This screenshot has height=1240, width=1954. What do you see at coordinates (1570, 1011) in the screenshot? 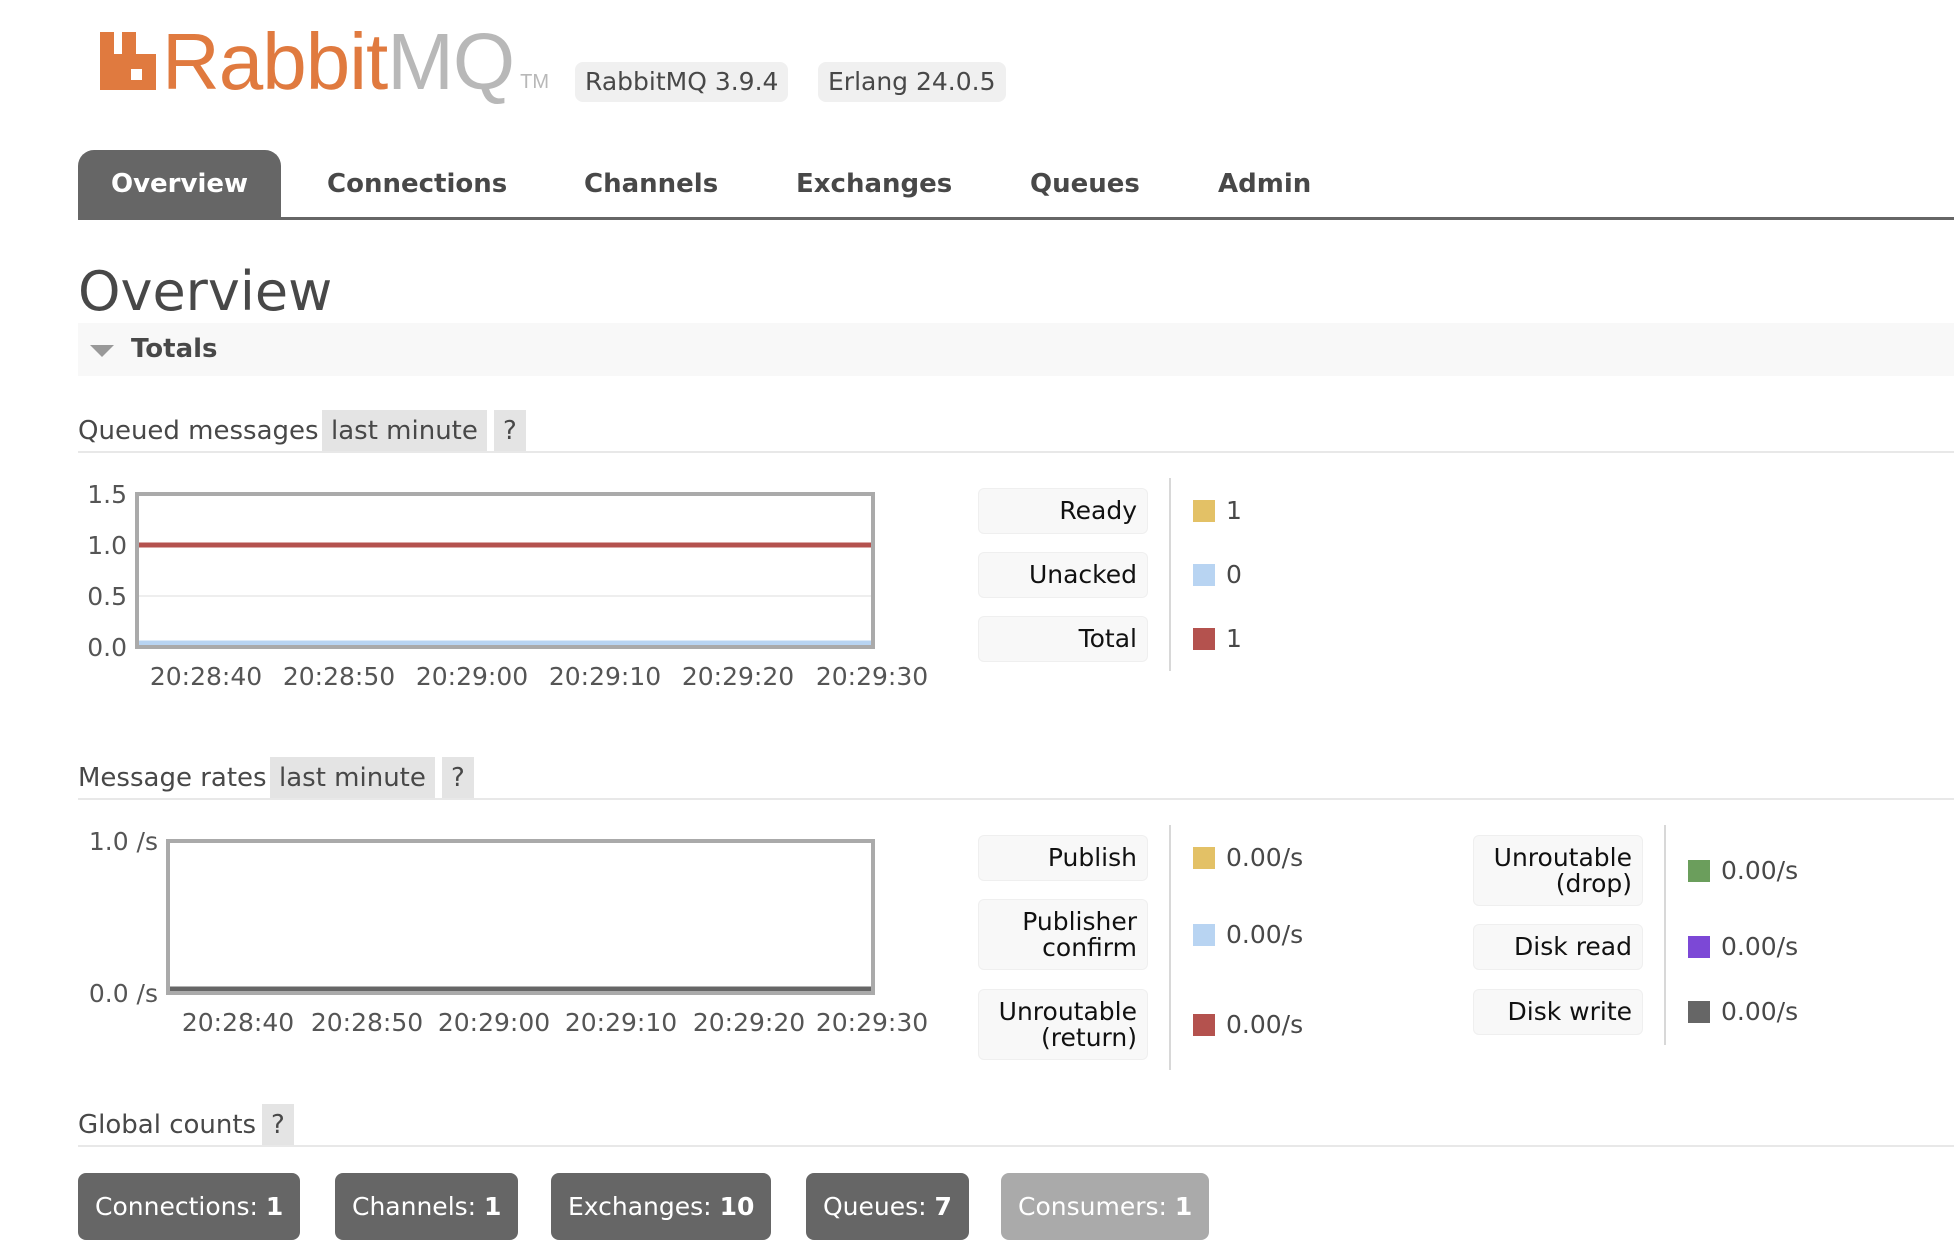
I see `legend-label-text: Disk write` at bounding box center [1570, 1011].